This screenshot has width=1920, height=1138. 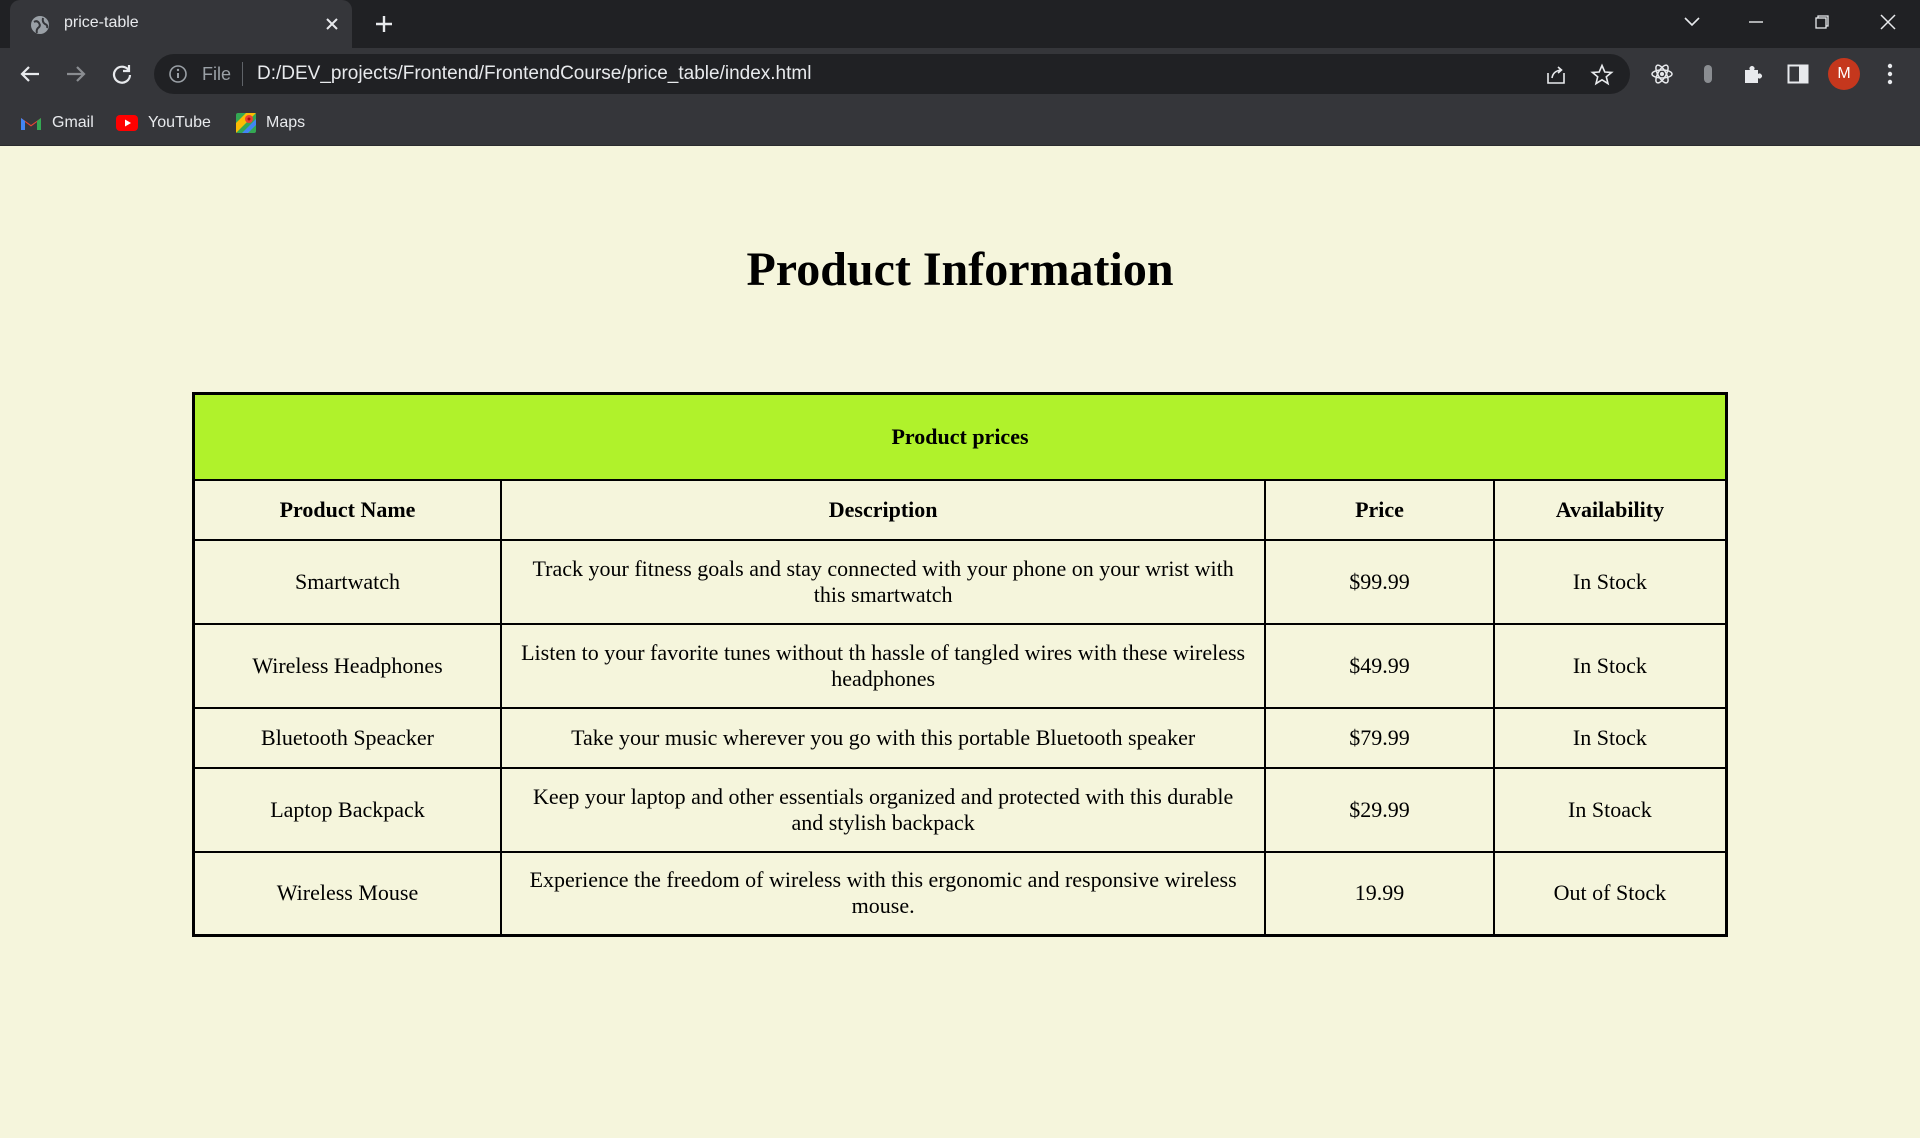 I want to click on back-icon, so click(x=30, y=74).